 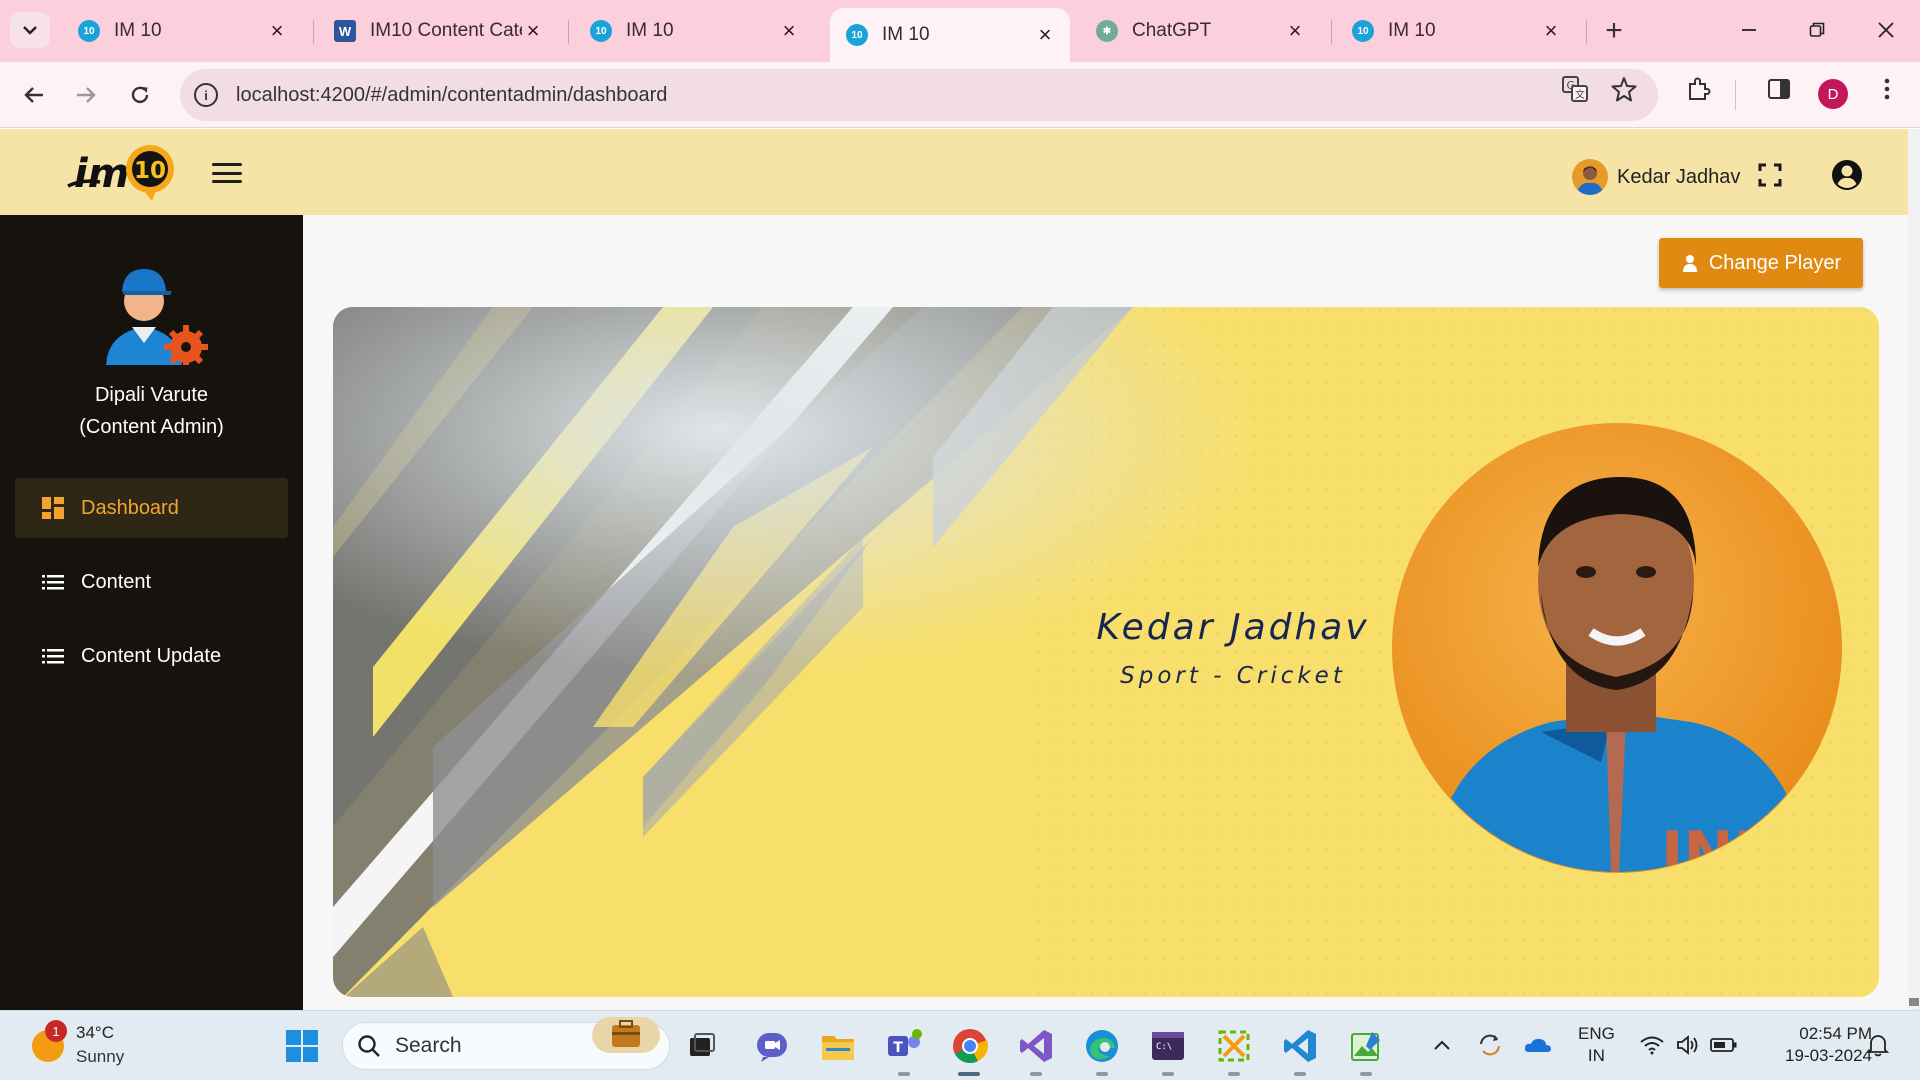 What do you see at coordinates (1652, 1045) in the screenshot?
I see `wifi-icon` at bounding box center [1652, 1045].